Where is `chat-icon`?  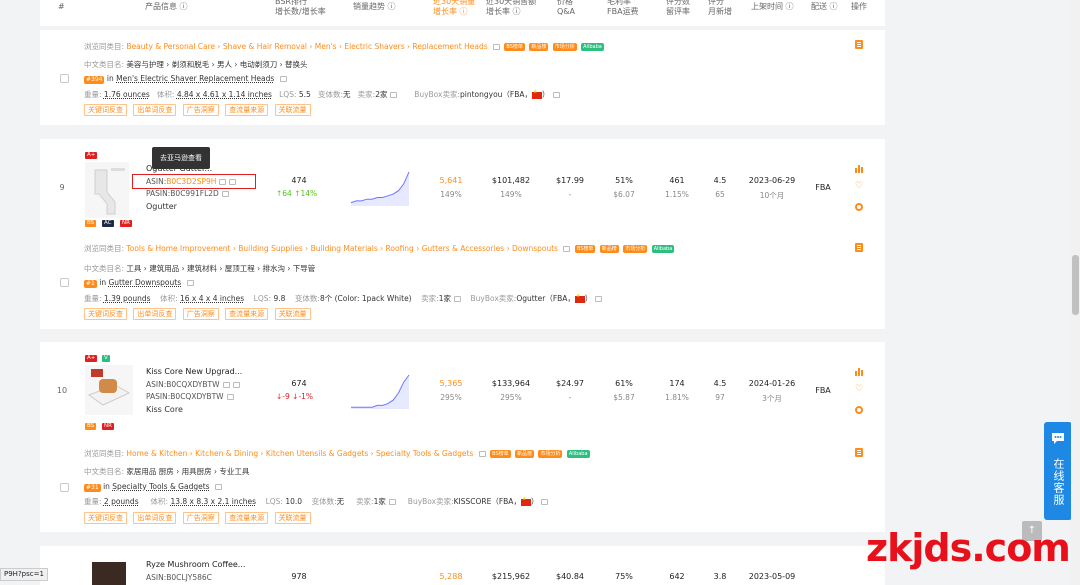 chat-icon is located at coordinates (1058, 438).